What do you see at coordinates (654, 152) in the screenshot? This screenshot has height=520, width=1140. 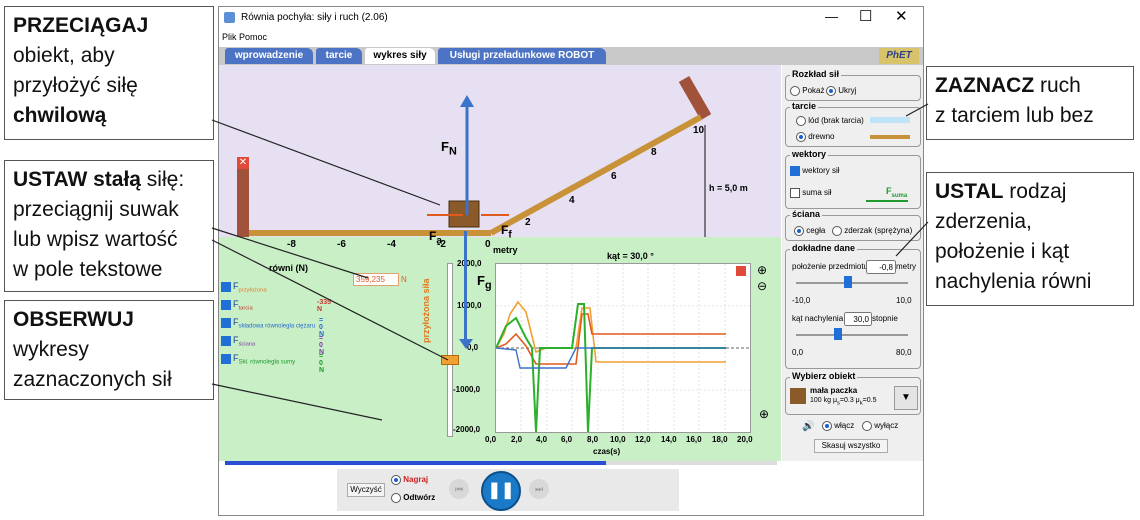 I see `ruler-tick-8: 8` at bounding box center [654, 152].